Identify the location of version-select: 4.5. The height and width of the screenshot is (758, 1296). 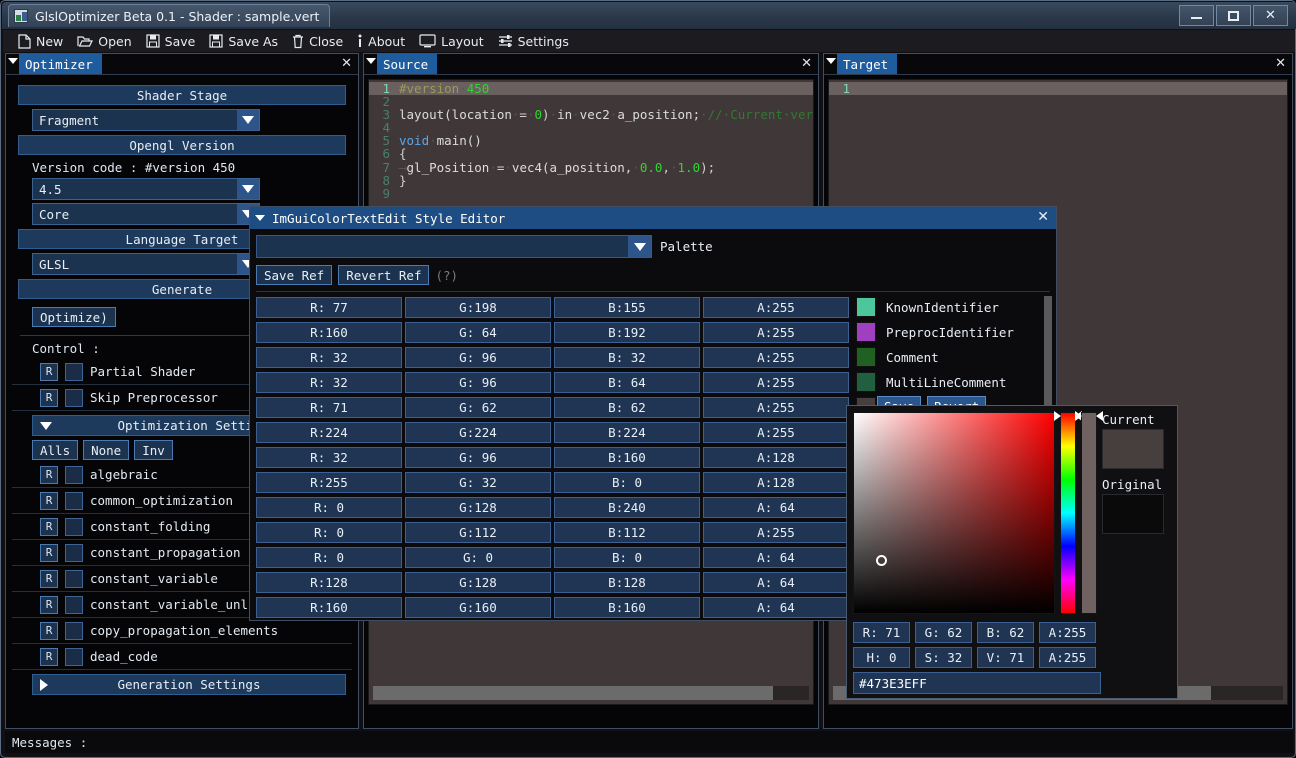
(146, 189).